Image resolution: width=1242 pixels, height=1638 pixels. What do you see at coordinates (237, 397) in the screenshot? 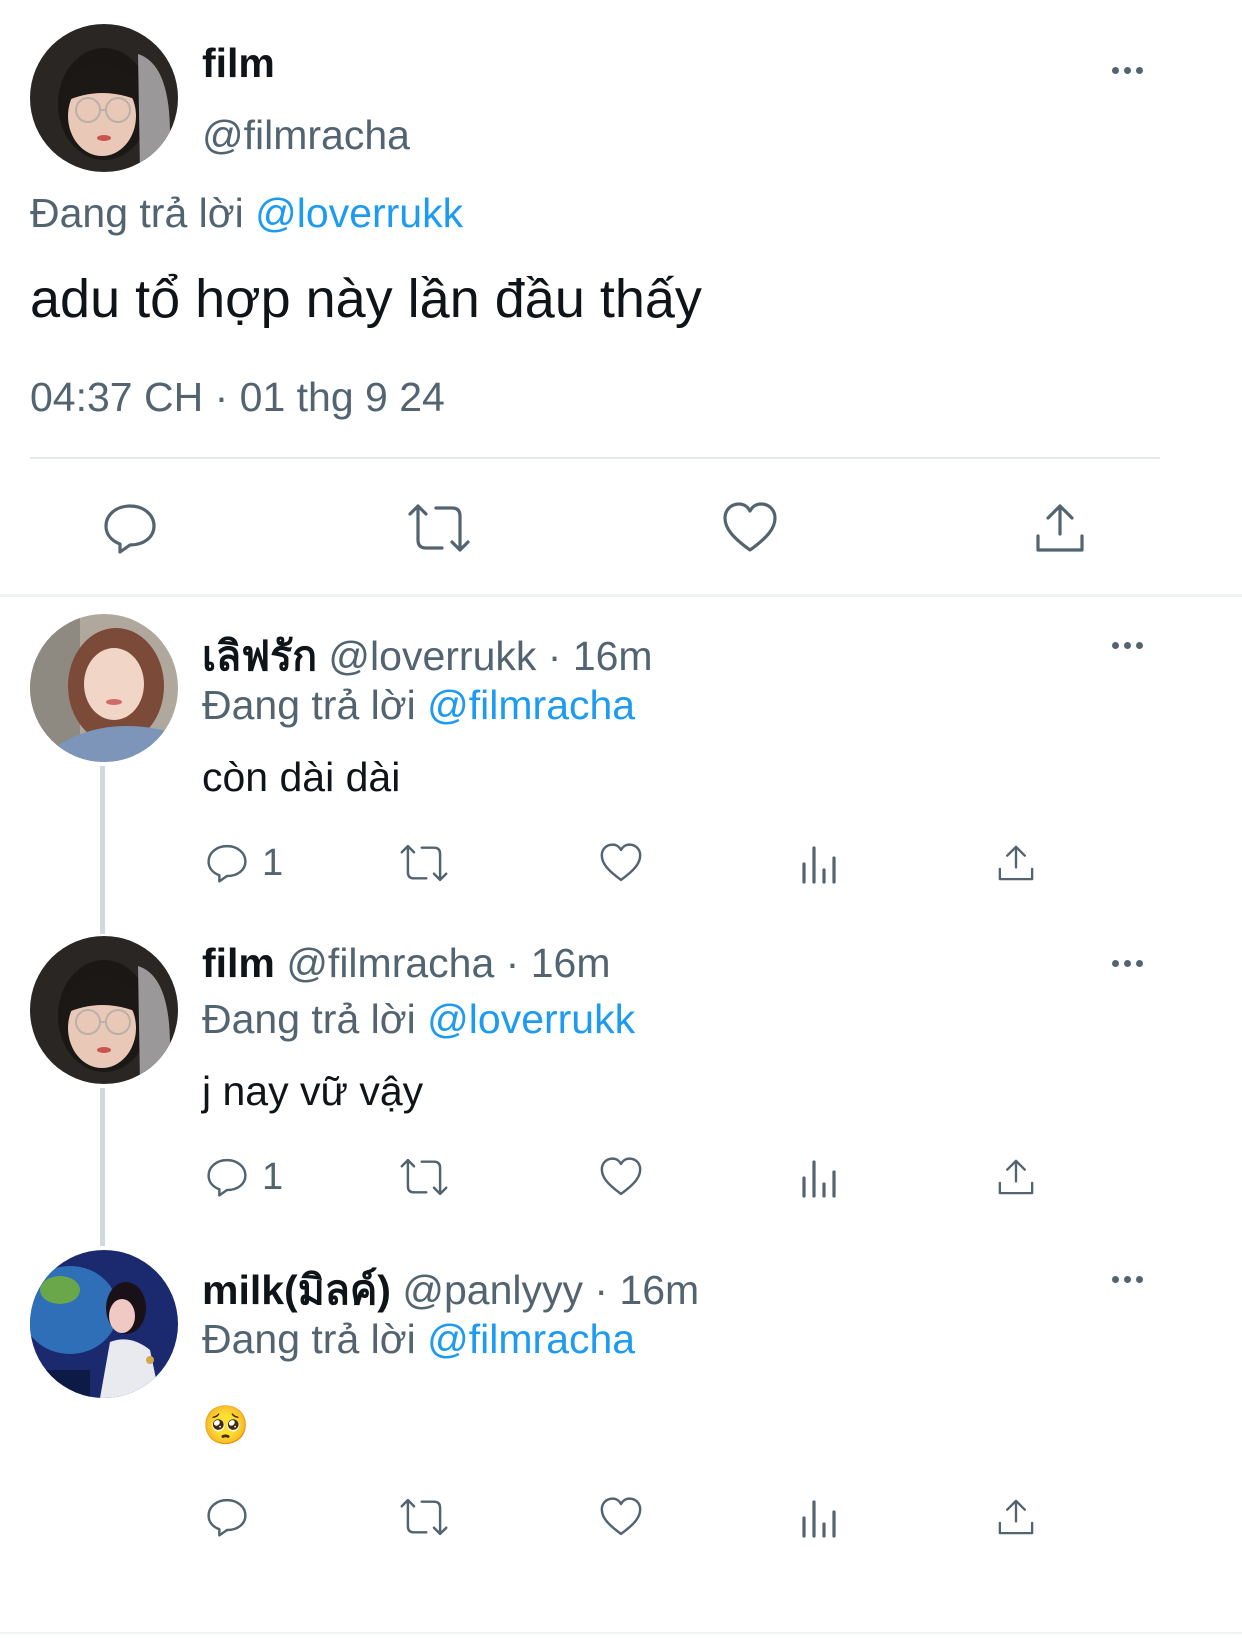
I see `tweet-timestamp: 04:37 CH · 01 thg 9 24` at bounding box center [237, 397].